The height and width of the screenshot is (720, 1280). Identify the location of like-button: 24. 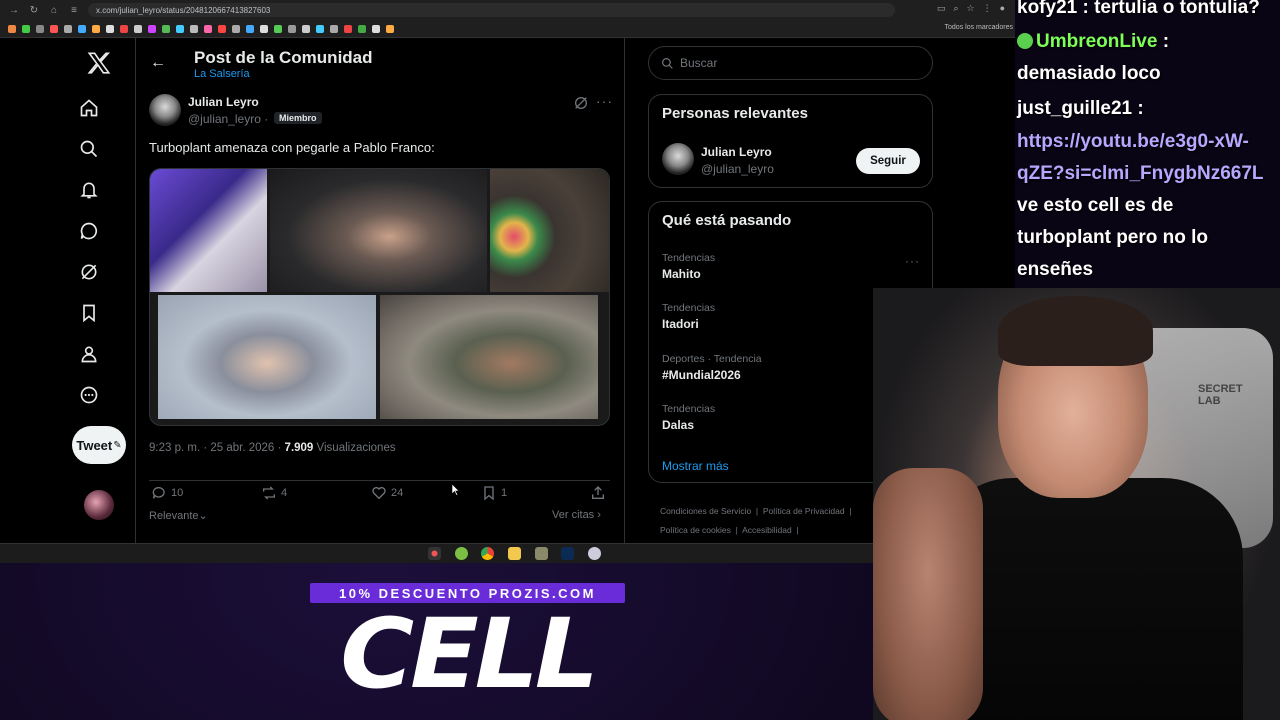
(387, 493).